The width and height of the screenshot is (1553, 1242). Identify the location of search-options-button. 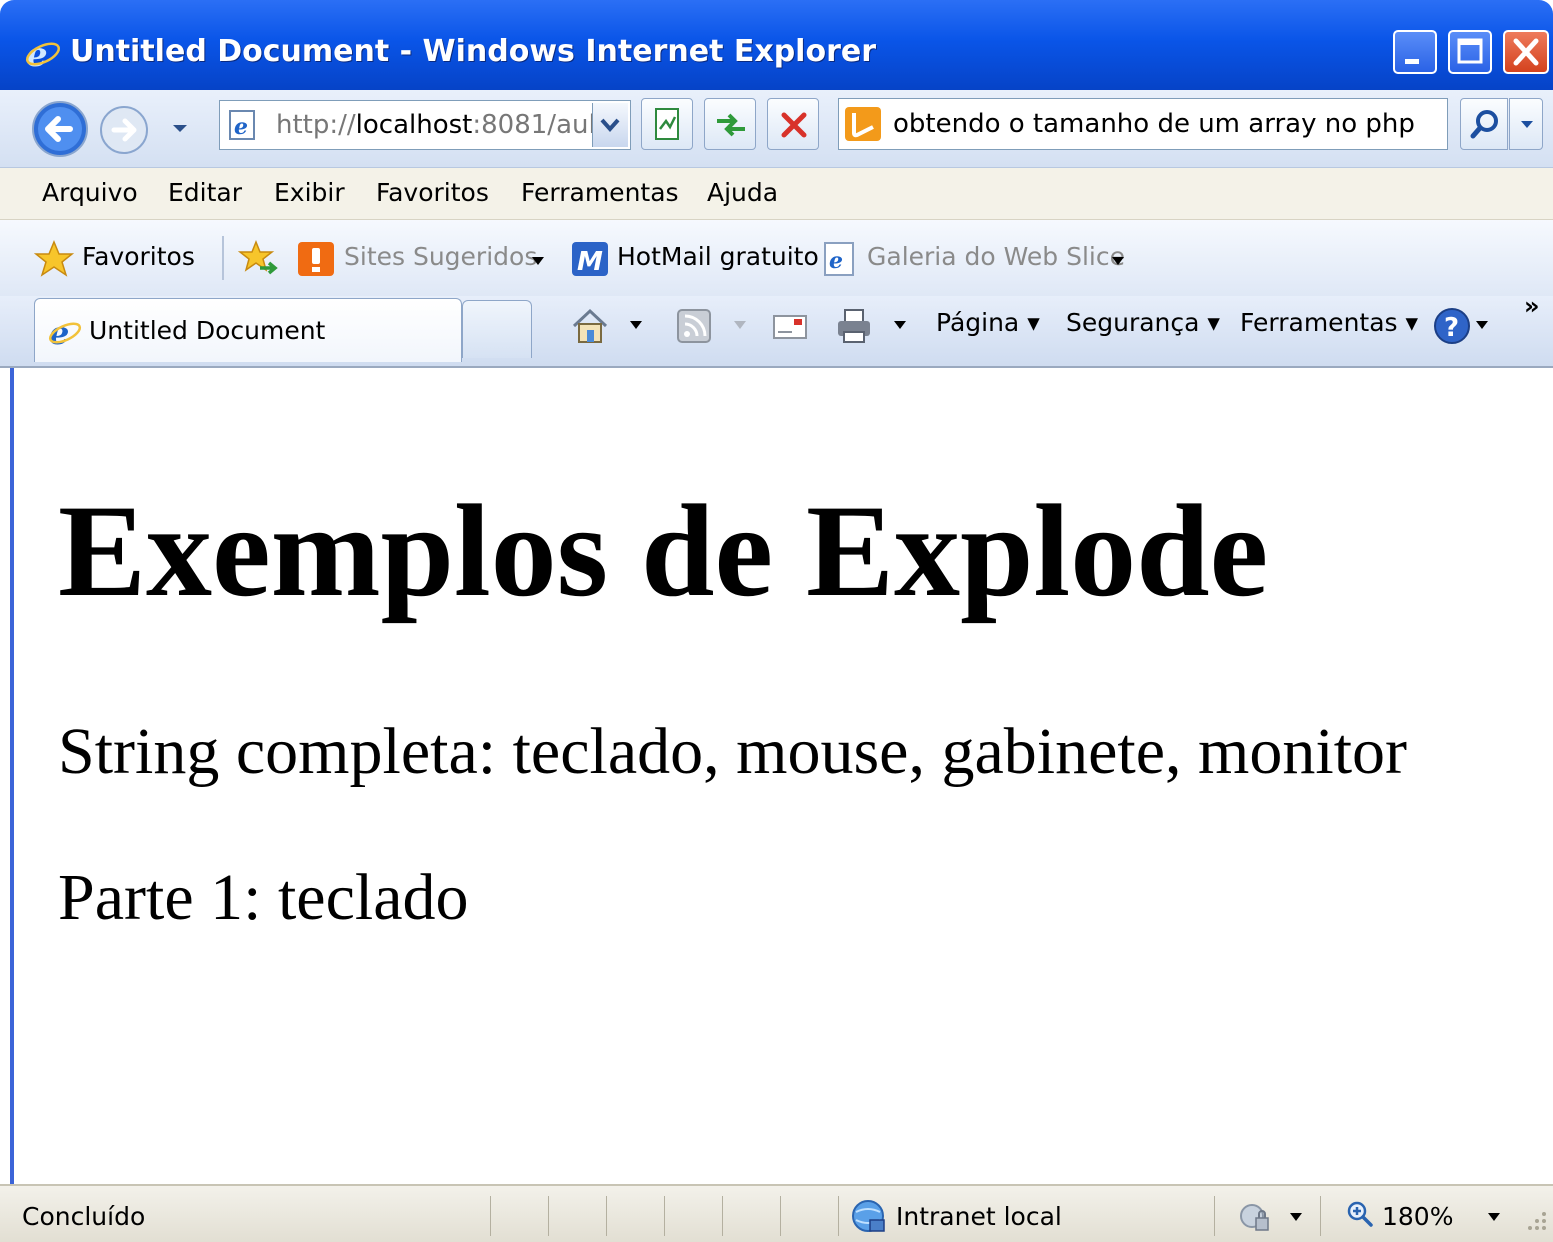
(1526, 124).